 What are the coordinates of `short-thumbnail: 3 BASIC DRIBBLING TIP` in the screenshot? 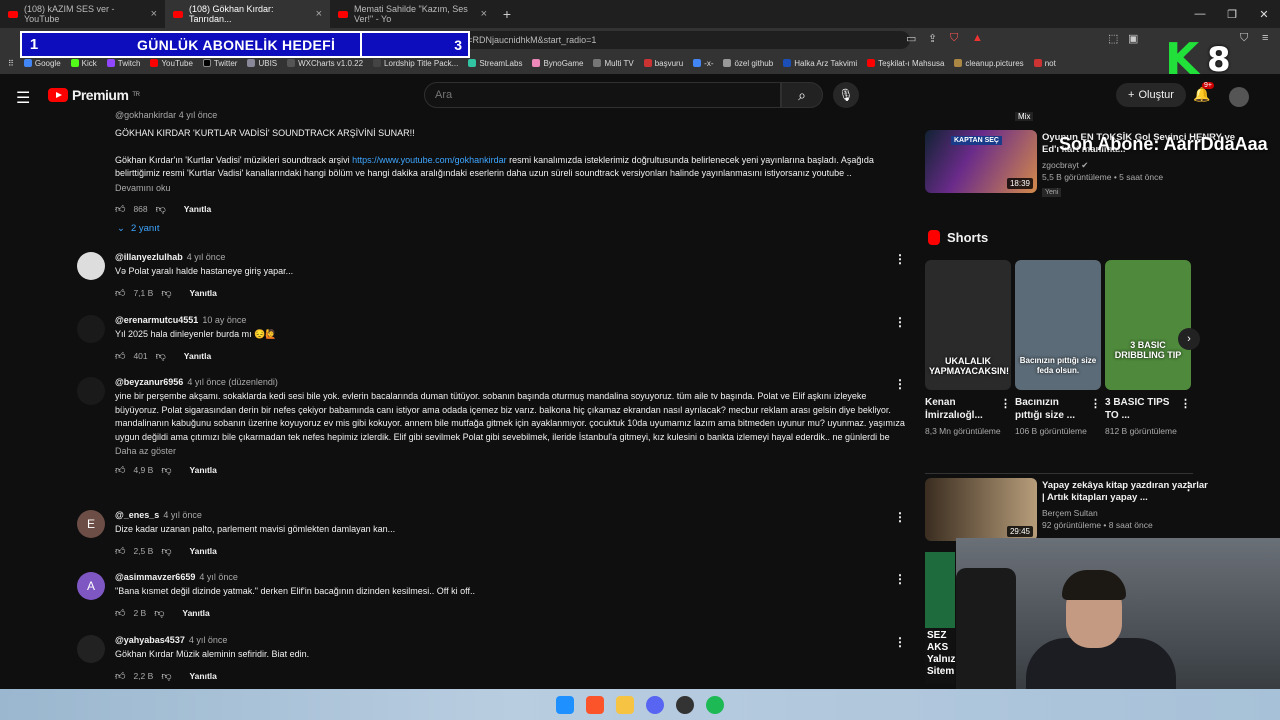 It's located at (1148, 325).